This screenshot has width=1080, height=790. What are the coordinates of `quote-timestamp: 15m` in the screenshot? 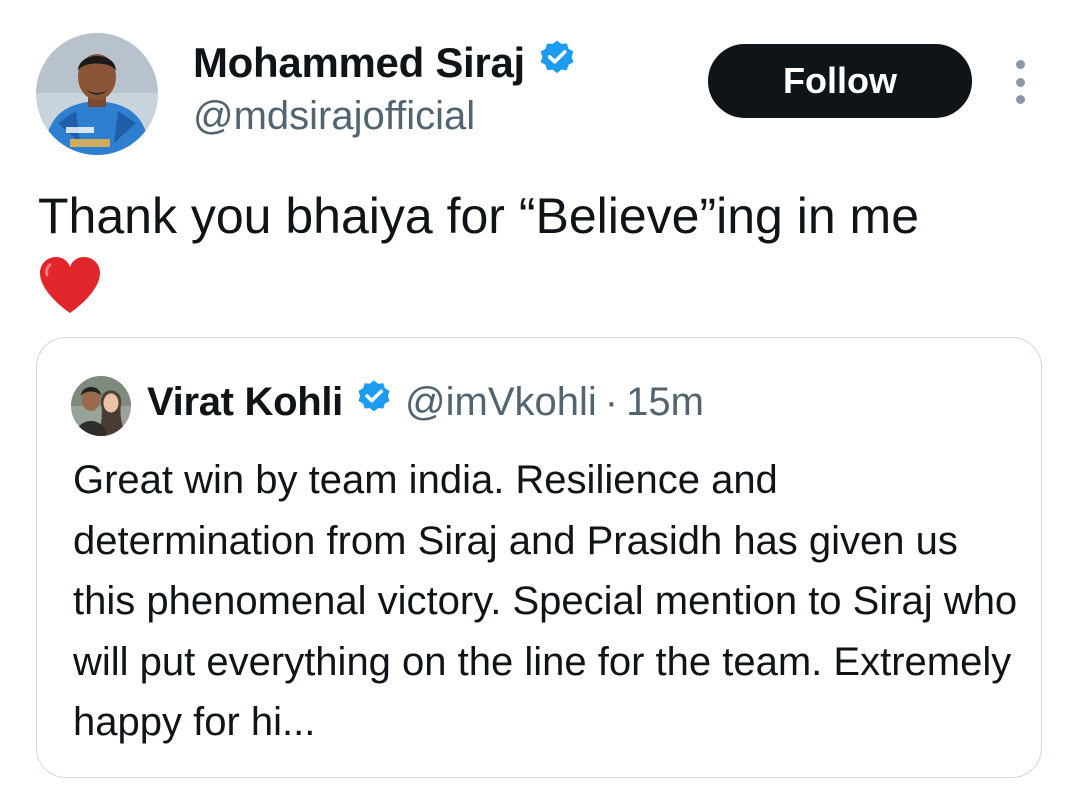 It's located at (665, 402).